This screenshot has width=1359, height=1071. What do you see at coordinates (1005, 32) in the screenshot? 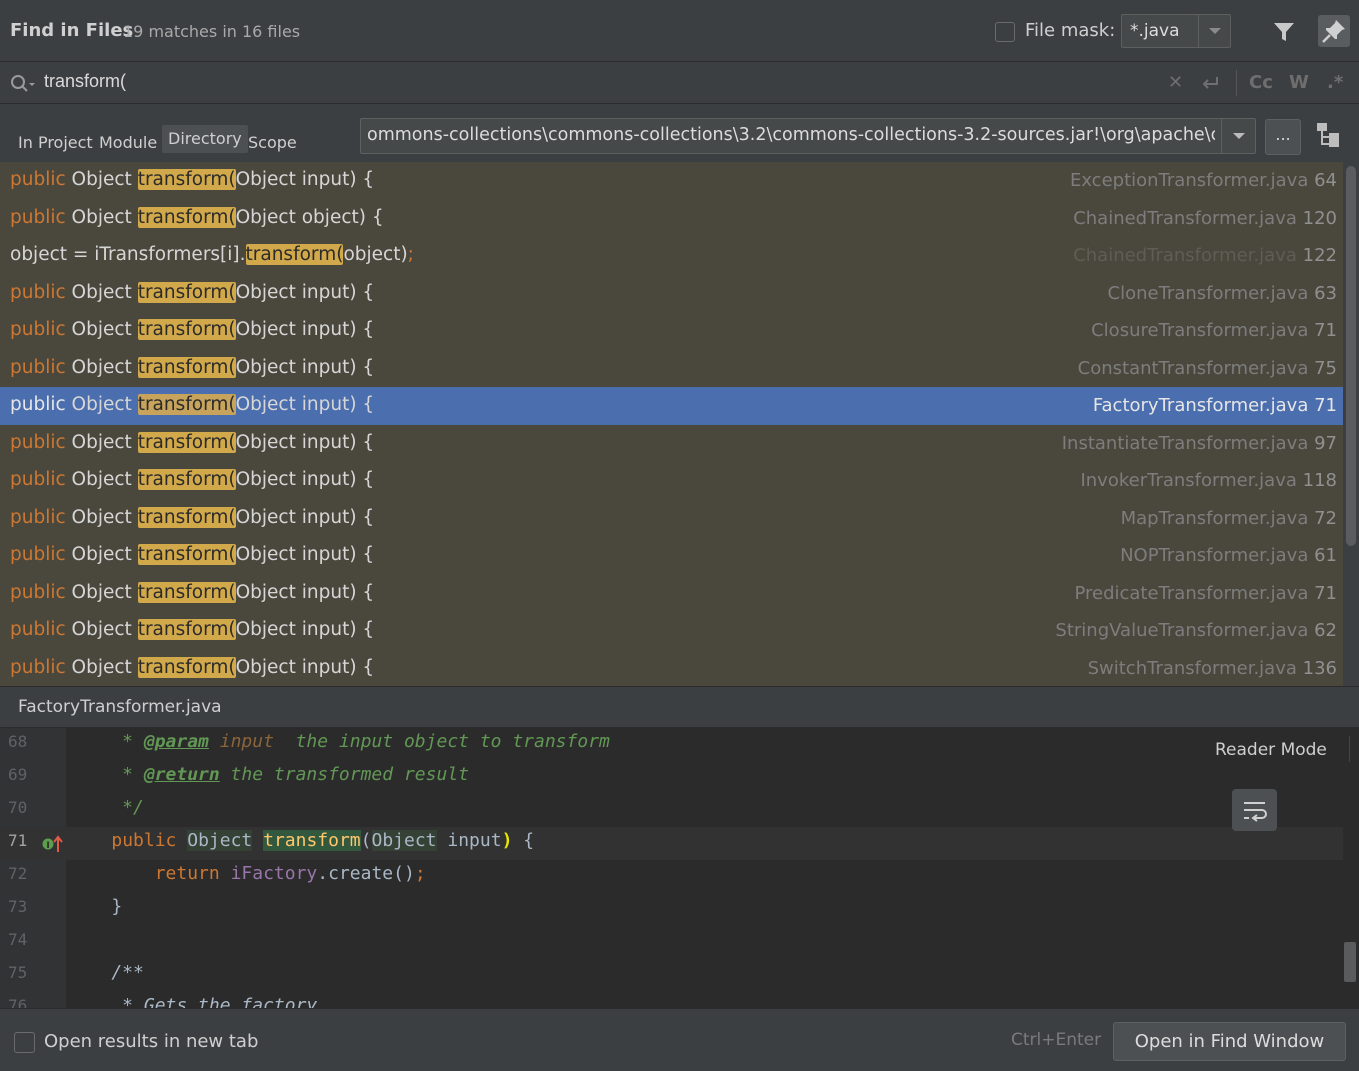
I see `file-mask-checkbox` at bounding box center [1005, 32].